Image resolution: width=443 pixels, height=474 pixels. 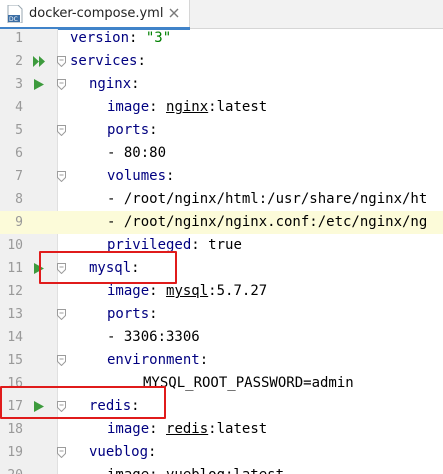 What do you see at coordinates (13, 19) in the screenshot?
I see `svg-text: DC` at bounding box center [13, 19].